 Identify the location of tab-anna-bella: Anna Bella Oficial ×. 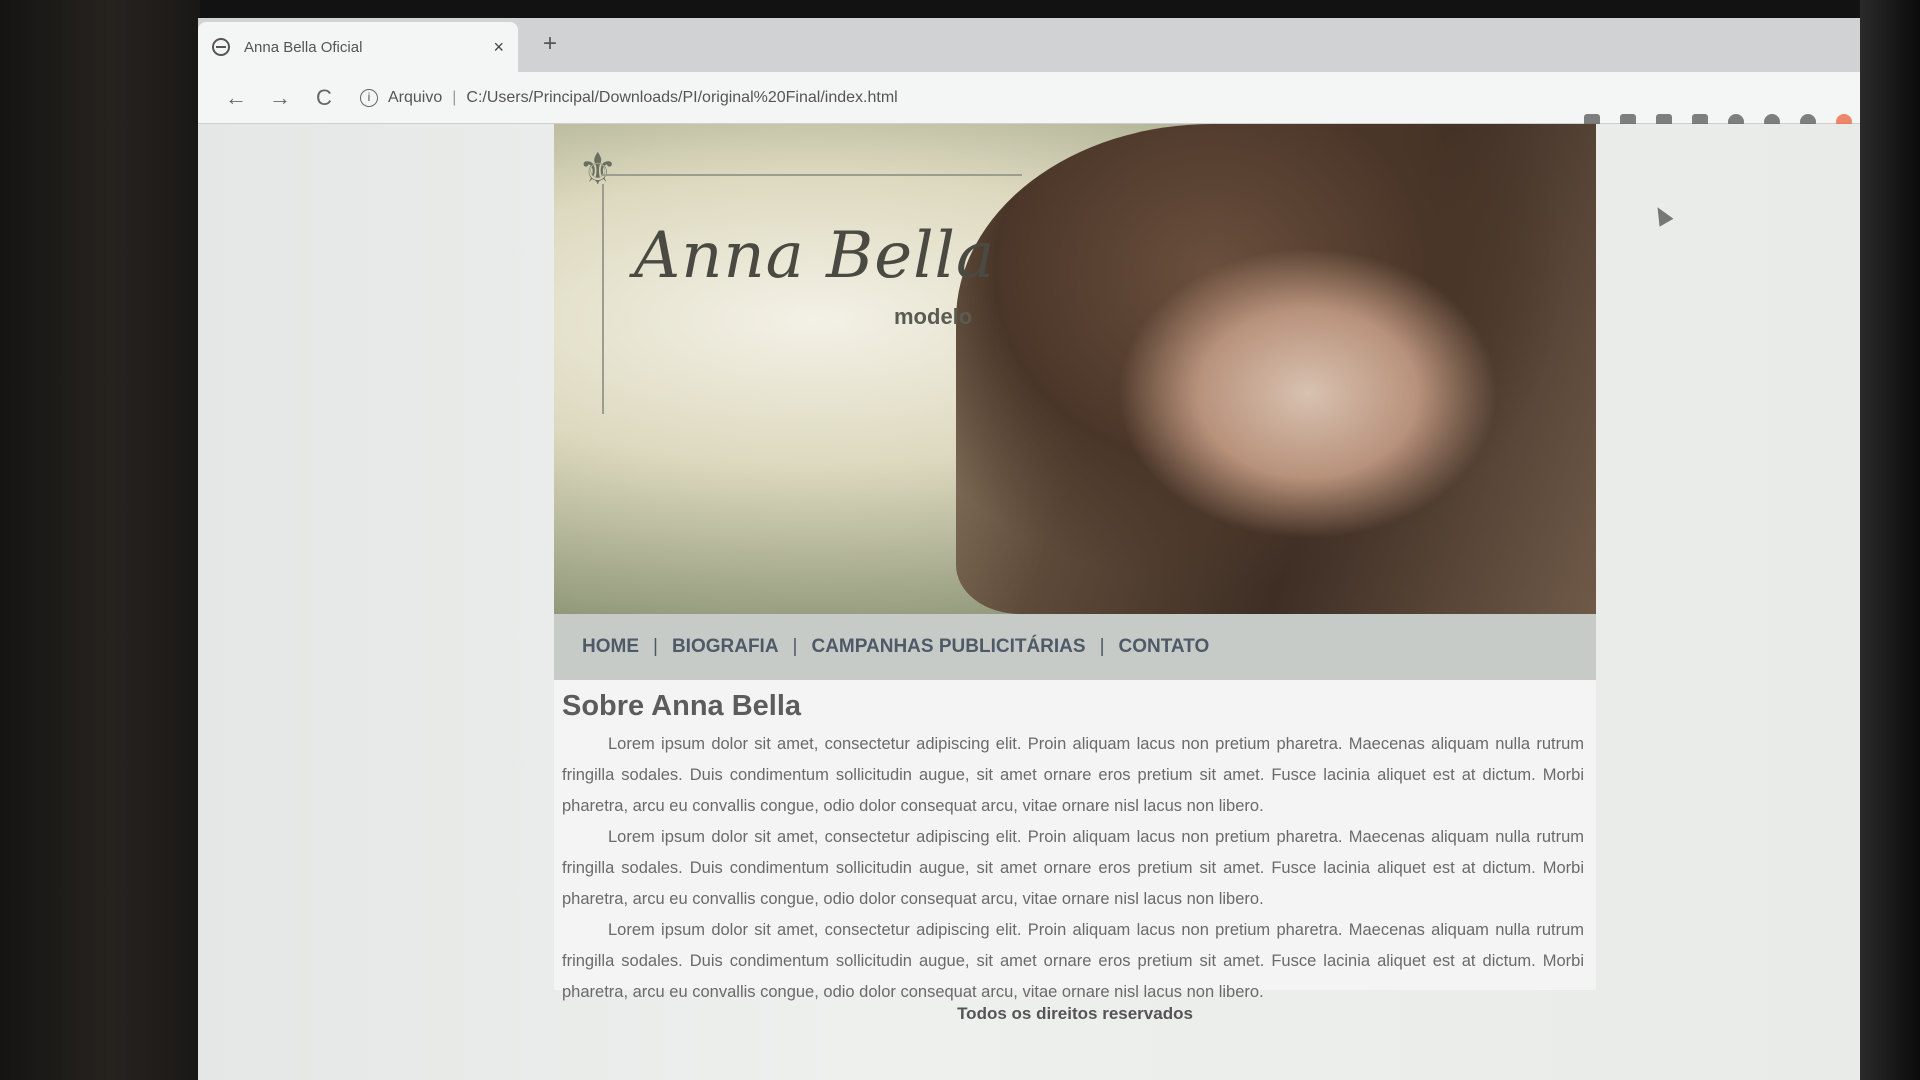
(358, 47).